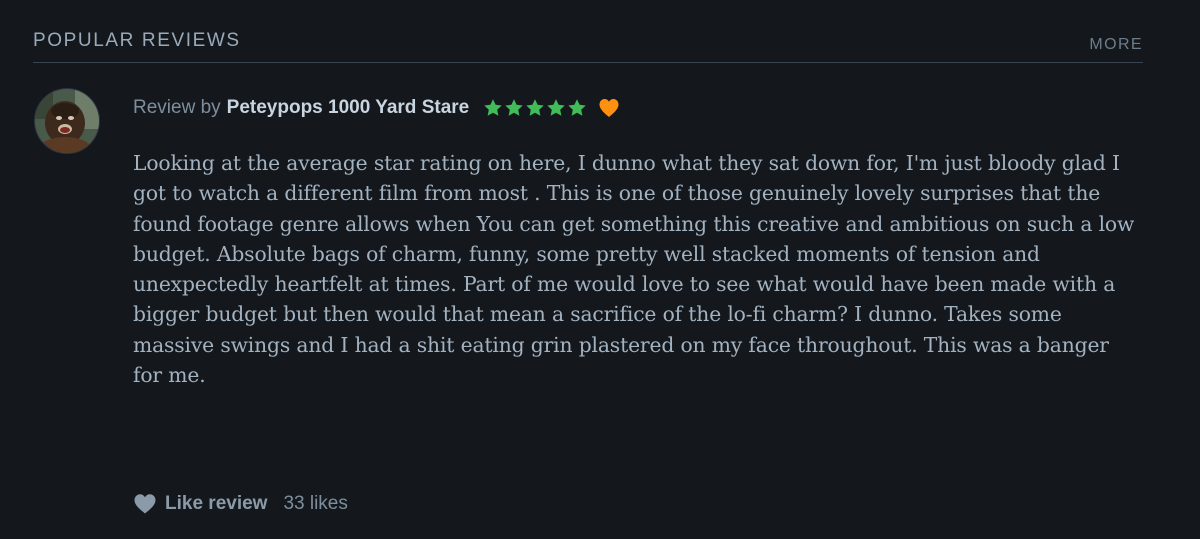 The width and height of the screenshot is (1200, 539). I want to click on review-footer: Like review 33 likes, so click(240, 504).